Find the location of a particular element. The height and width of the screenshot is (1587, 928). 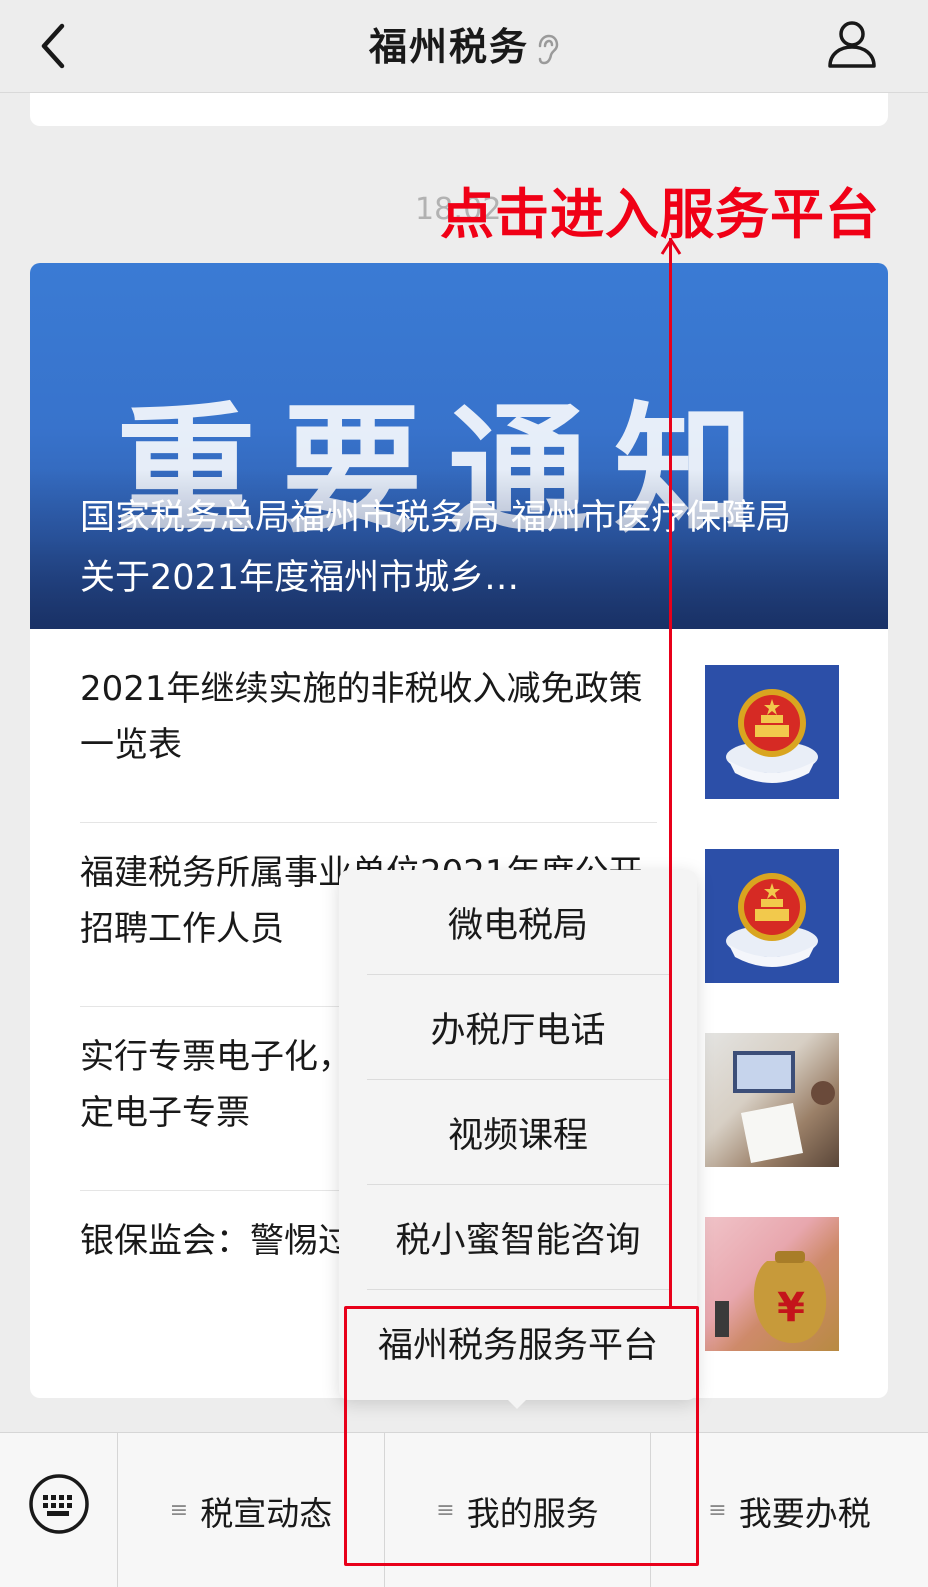

menu-tab-label: 税宣动态 is located at coordinates (266, 1513).